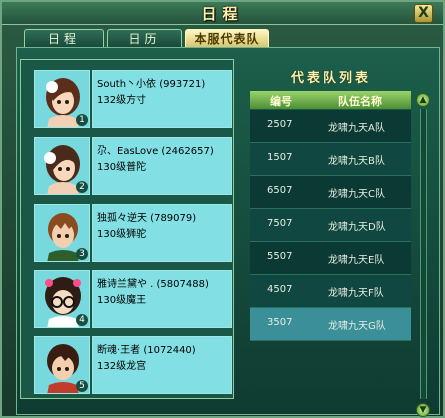  Describe the element at coordinates (82, 320) in the screenshot. I see `slot-number: 4` at that location.